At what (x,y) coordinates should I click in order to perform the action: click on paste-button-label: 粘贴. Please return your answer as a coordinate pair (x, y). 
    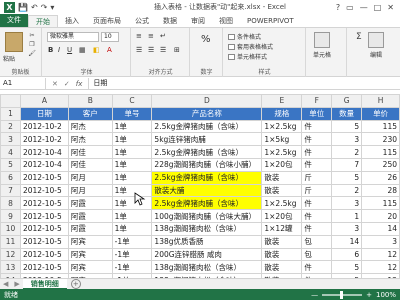
    Looking at the image, I should click on (9, 58).